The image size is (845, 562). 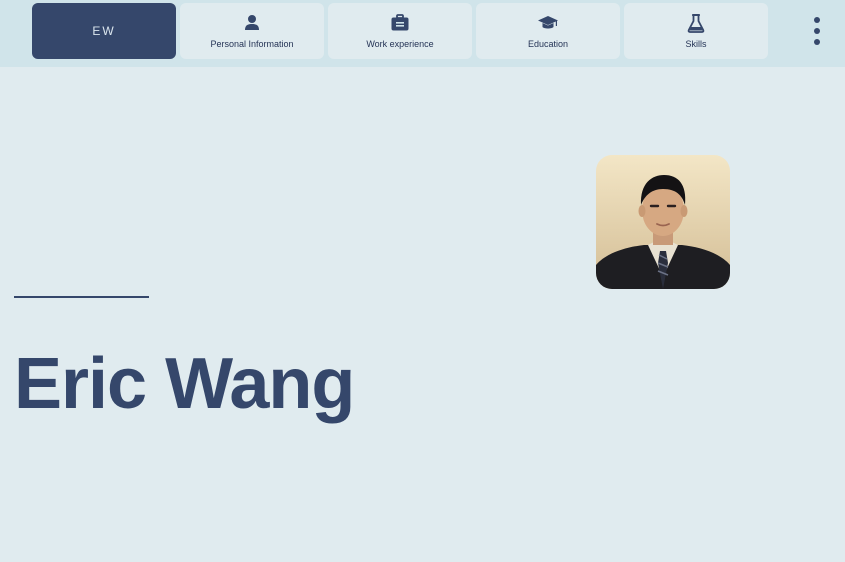 I want to click on brand-initials: EW, so click(x=104, y=31).